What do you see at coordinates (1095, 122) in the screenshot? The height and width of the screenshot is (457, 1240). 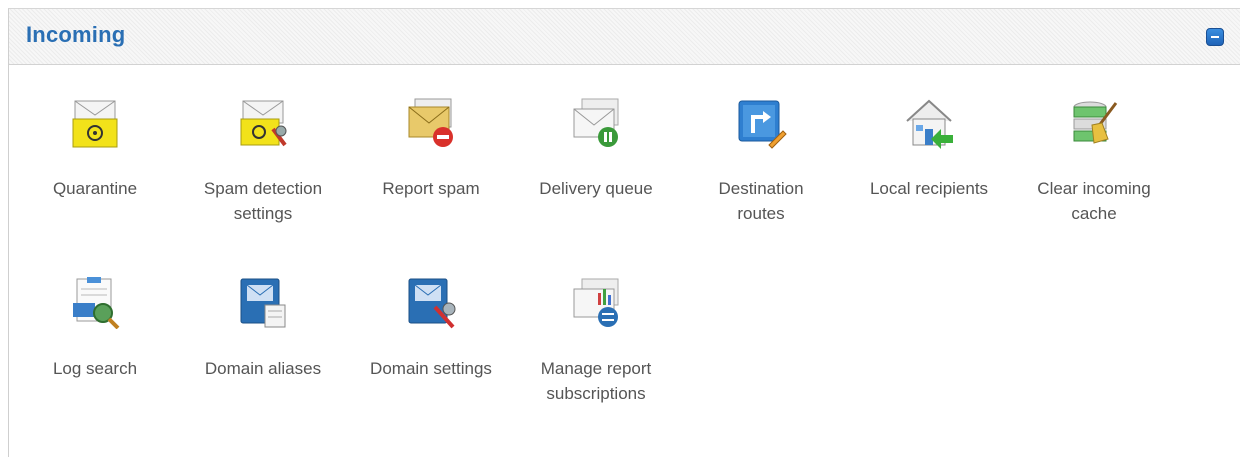 I see `clear-cache-icon` at bounding box center [1095, 122].